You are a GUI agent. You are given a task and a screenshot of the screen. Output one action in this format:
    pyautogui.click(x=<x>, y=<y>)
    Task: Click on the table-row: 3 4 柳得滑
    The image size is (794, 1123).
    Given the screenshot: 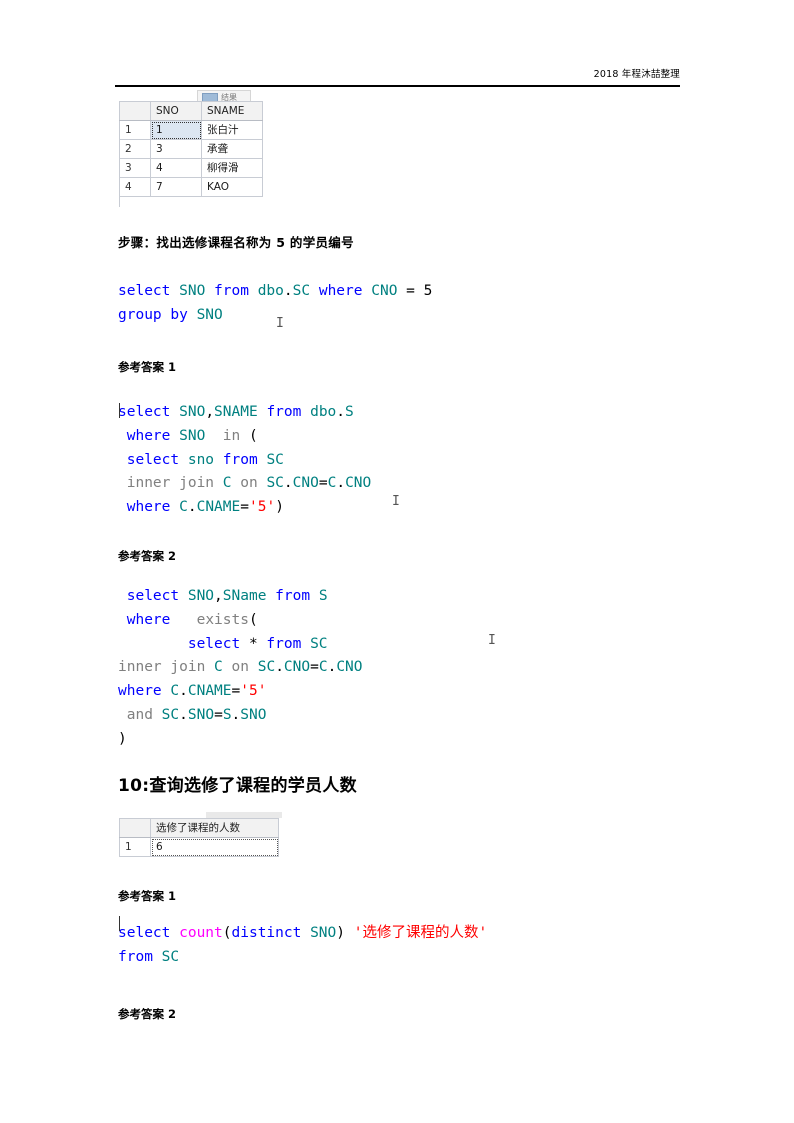 What is the action you would take?
    pyautogui.click(x=191, y=168)
    